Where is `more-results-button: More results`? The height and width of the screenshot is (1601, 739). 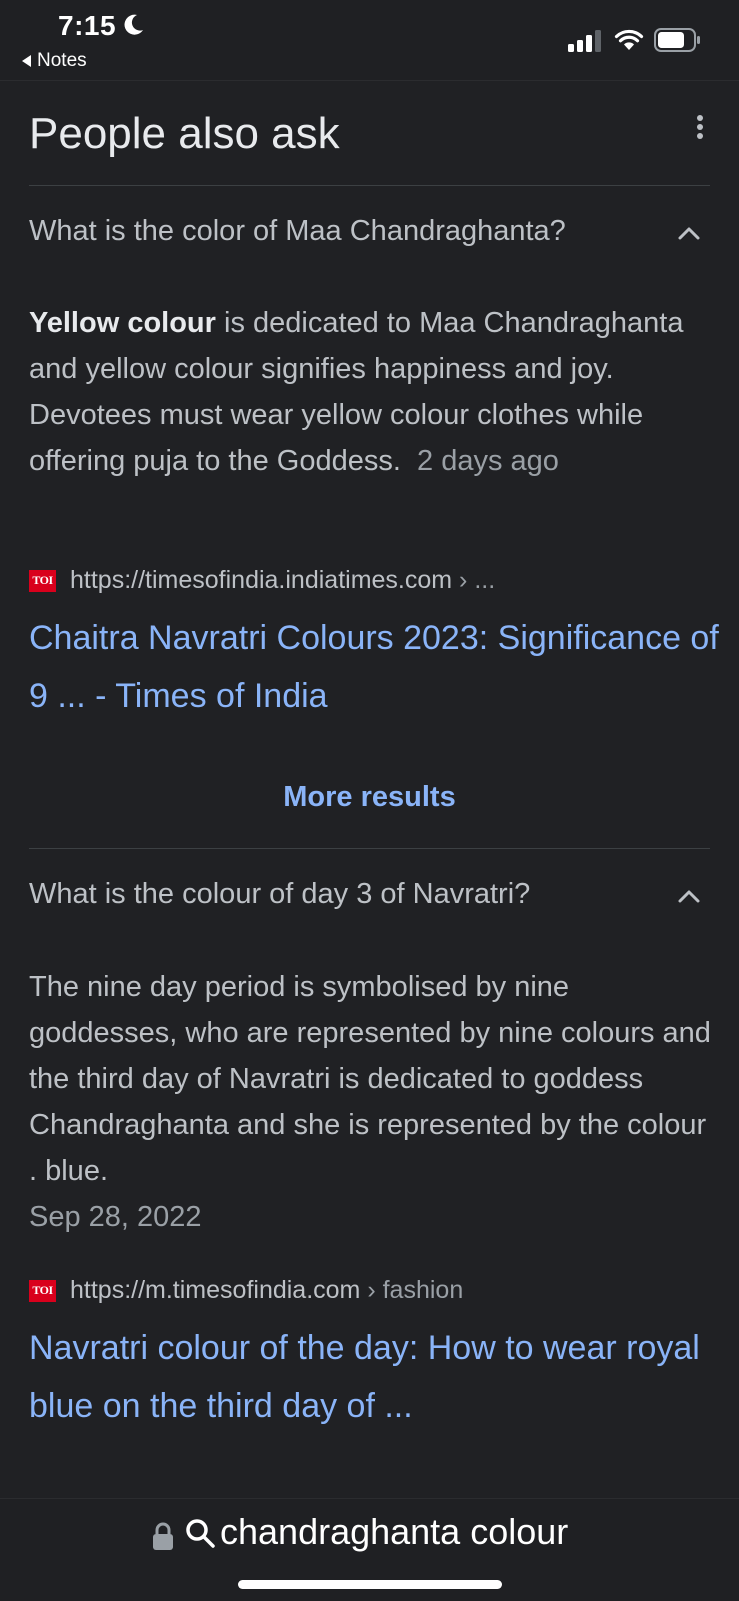 more-results-button: More results is located at coordinates (369, 797).